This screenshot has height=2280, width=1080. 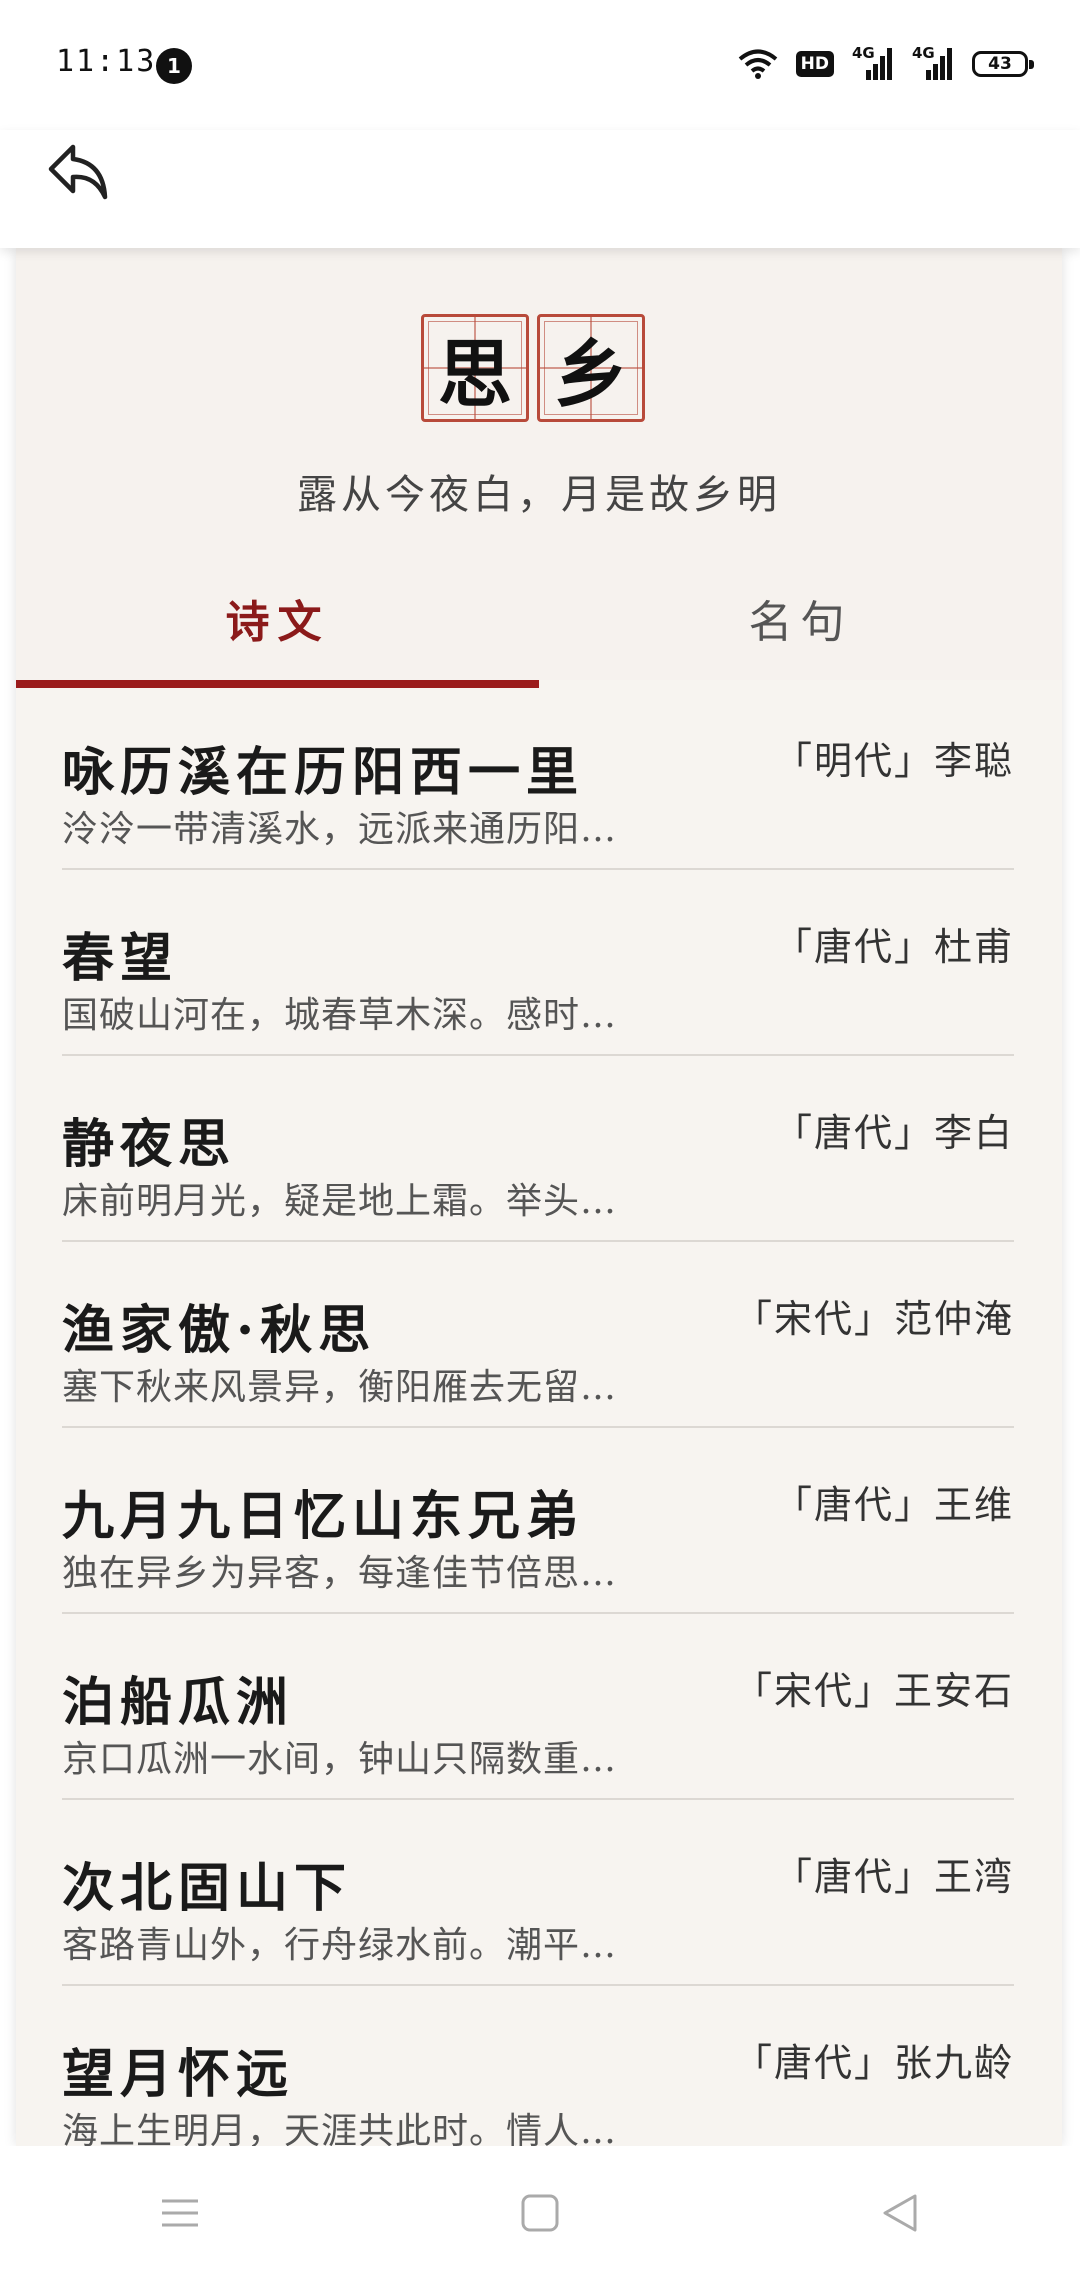 I want to click on menu-icon, so click(x=180, y=2213).